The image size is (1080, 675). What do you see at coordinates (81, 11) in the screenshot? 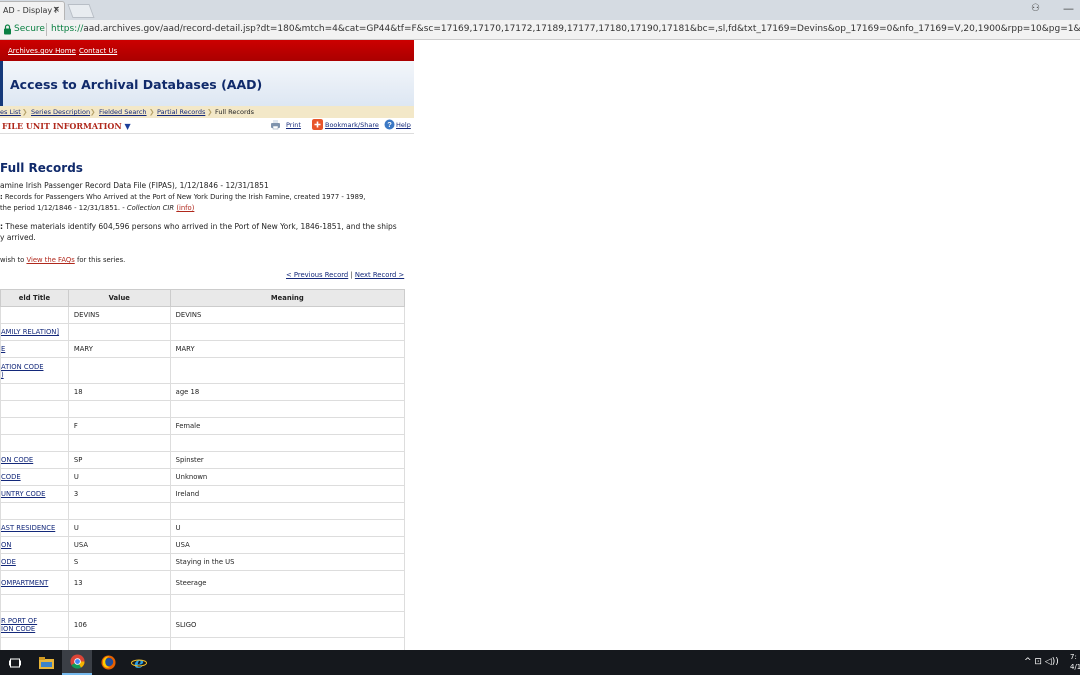
I see `new-tab-button` at bounding box center [81, 11].